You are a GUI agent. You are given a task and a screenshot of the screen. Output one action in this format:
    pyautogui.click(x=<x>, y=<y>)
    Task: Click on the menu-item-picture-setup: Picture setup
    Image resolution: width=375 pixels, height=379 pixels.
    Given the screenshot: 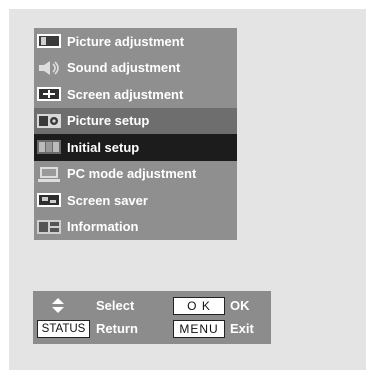 What is the action you would take?
    pyautogui.click(x=135, y=120)
    